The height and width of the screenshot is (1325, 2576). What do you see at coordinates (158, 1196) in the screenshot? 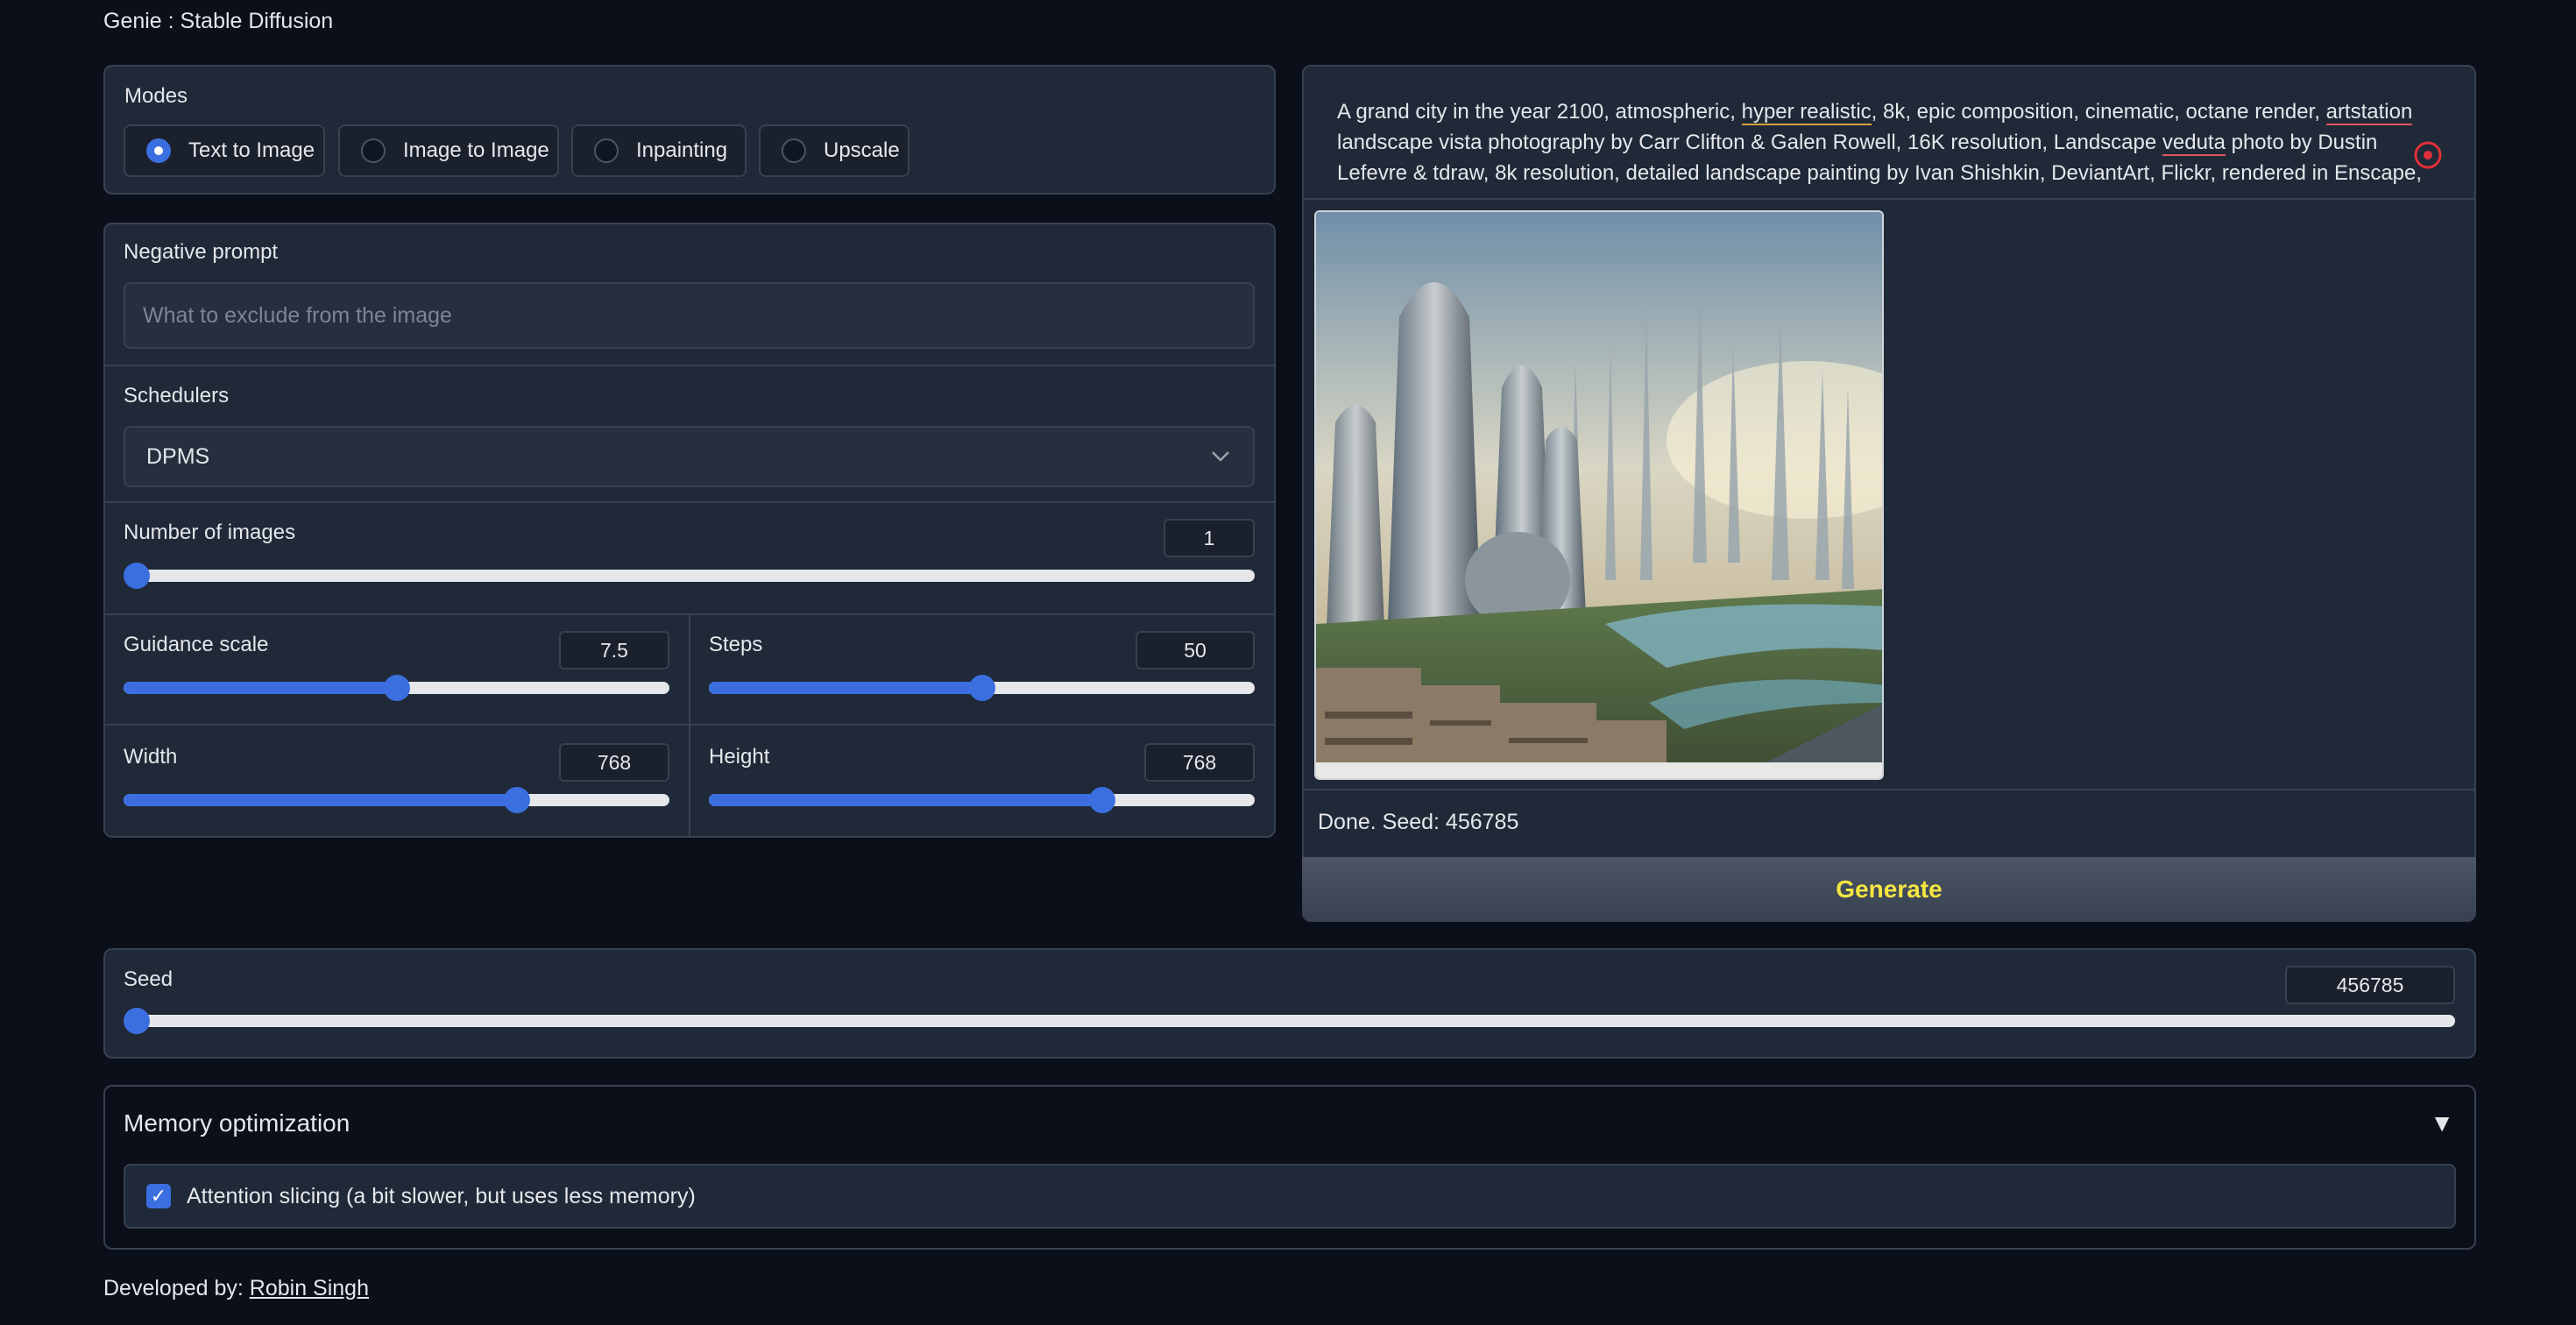
I see `checkbox-checked-icon: ✓` at bounding box center [158, 1196].